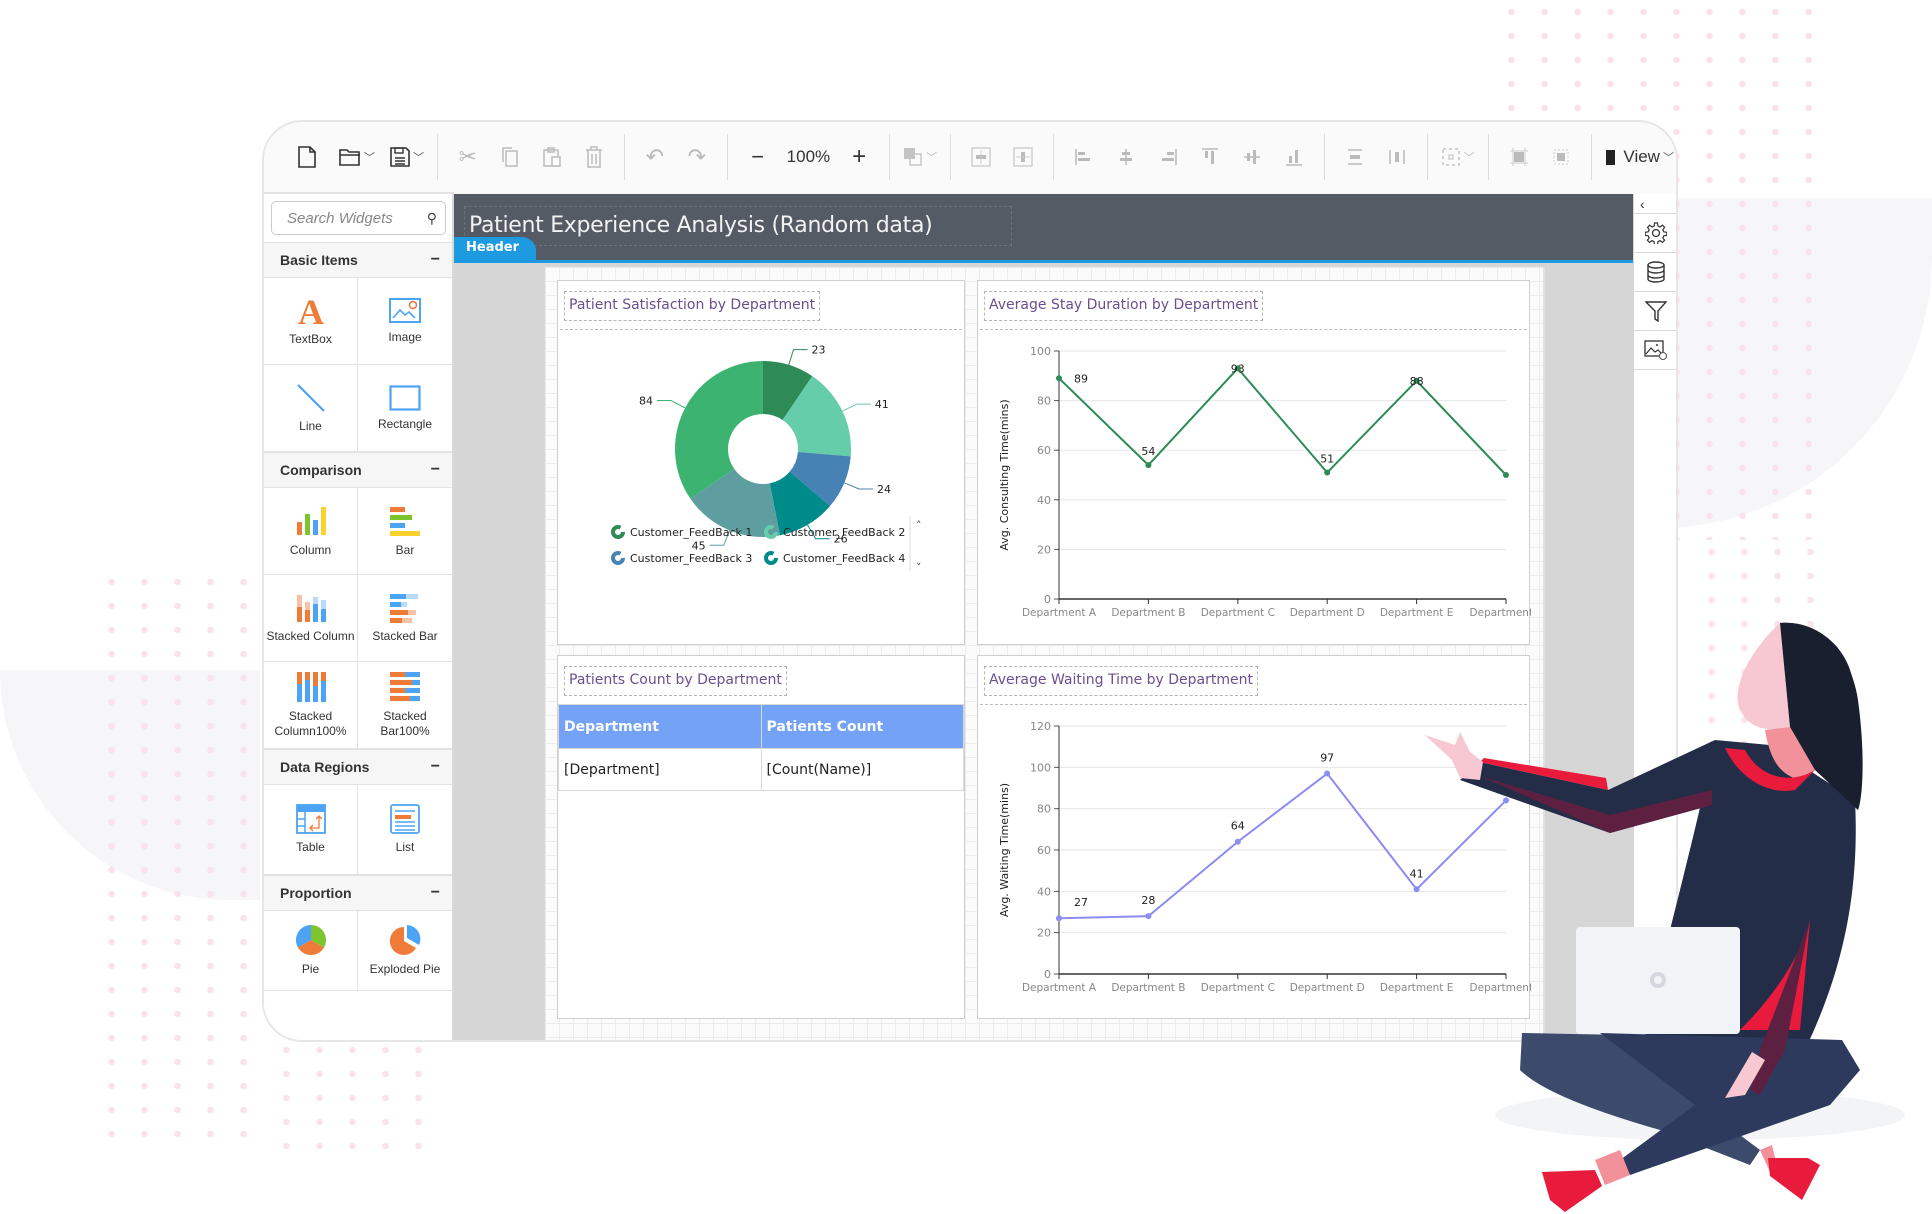 This screenshot has width=1932, height=1214. What do you see at coordinates (1044, 850) in the screenshot?
I see `y-tick-label: 60` at bounding box center [1044, 850].